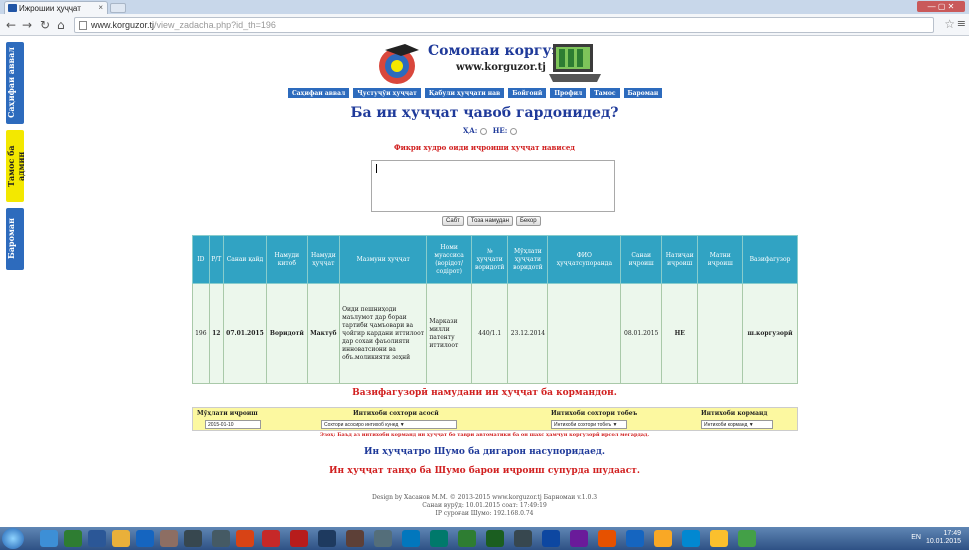 The width and height of the screenshot is (969, 550). I want to click on cell-result: НЕ, so click(679, 333).